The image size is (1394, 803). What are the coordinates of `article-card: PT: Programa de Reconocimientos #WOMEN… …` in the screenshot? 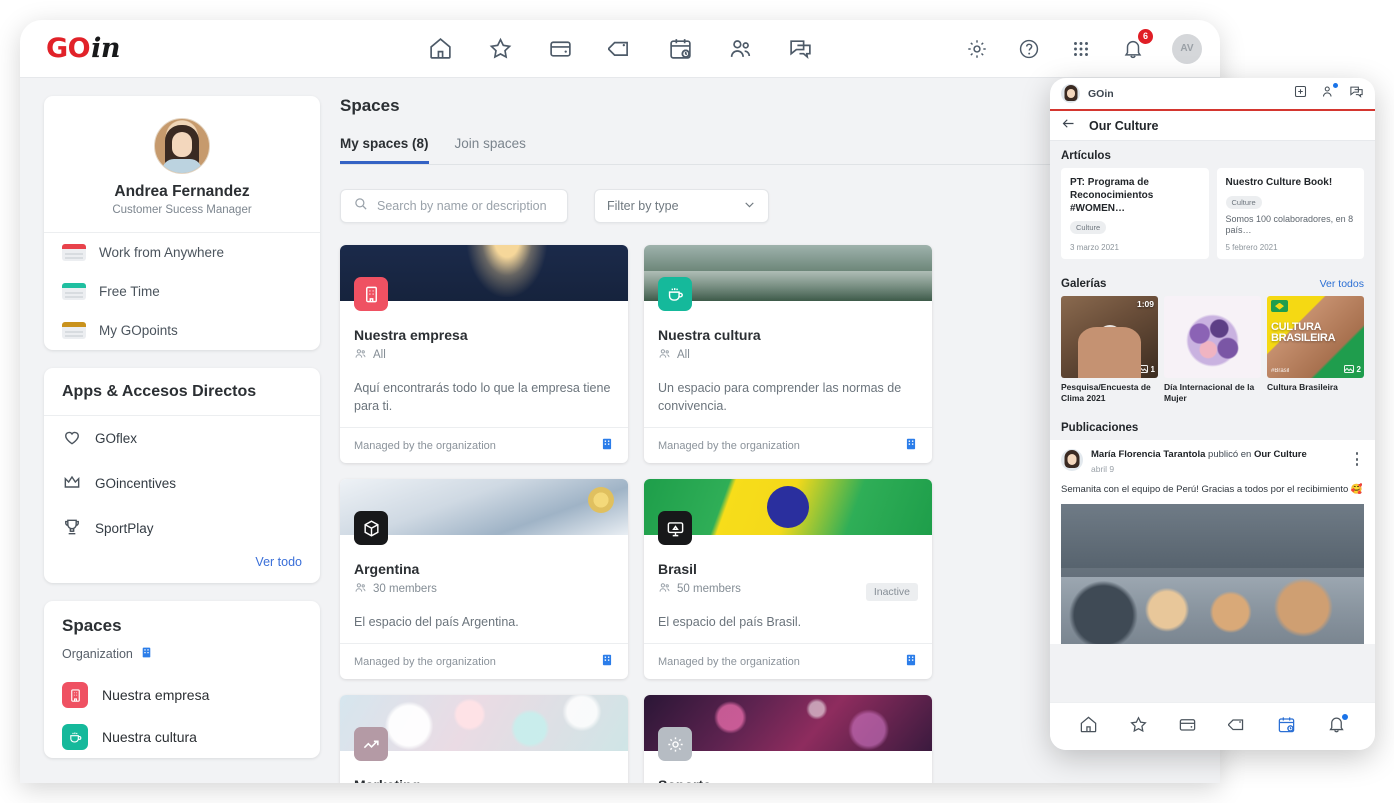 It's located at (1135, 214).